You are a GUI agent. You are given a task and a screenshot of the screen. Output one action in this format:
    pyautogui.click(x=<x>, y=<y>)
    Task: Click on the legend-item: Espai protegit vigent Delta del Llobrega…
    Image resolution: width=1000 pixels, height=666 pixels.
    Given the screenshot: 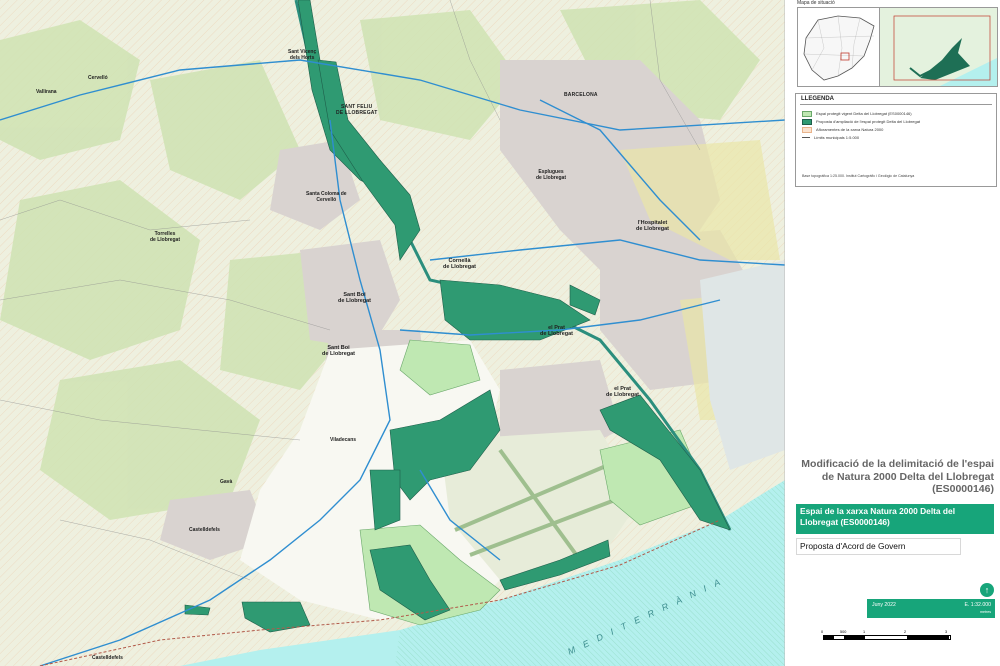 What is the action you would take?
    pyautogui.click(x=857, y=114)
    